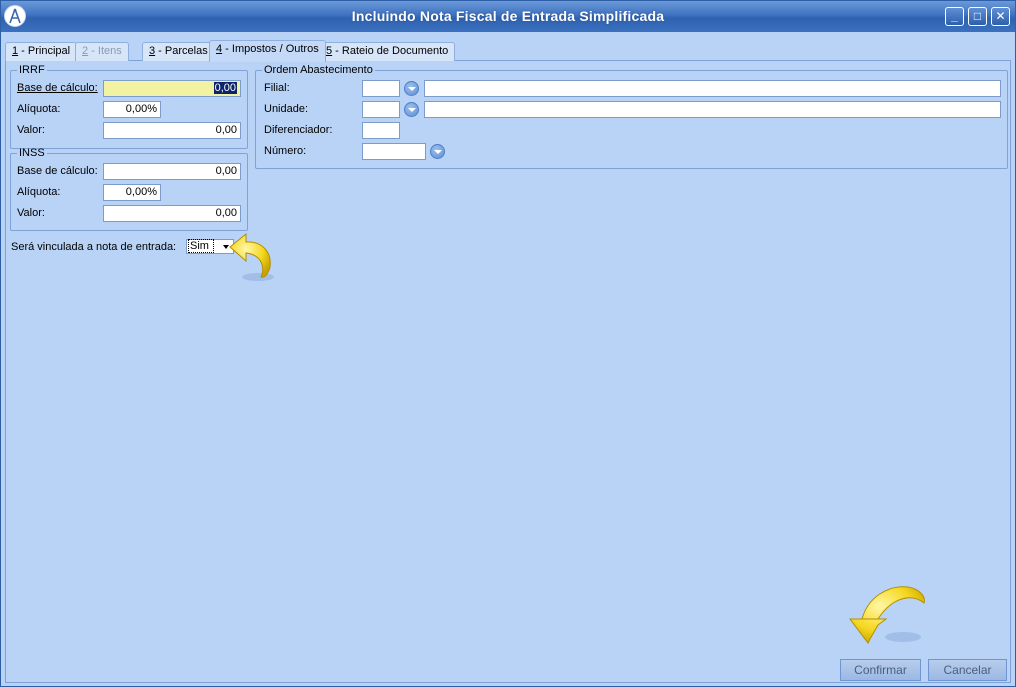 This screenshot has width=1016, height=687. Describe the element at coordinates (178, 51) in the screenshot. I see `tab-parcelas: 3 - Parcelas` at that location.